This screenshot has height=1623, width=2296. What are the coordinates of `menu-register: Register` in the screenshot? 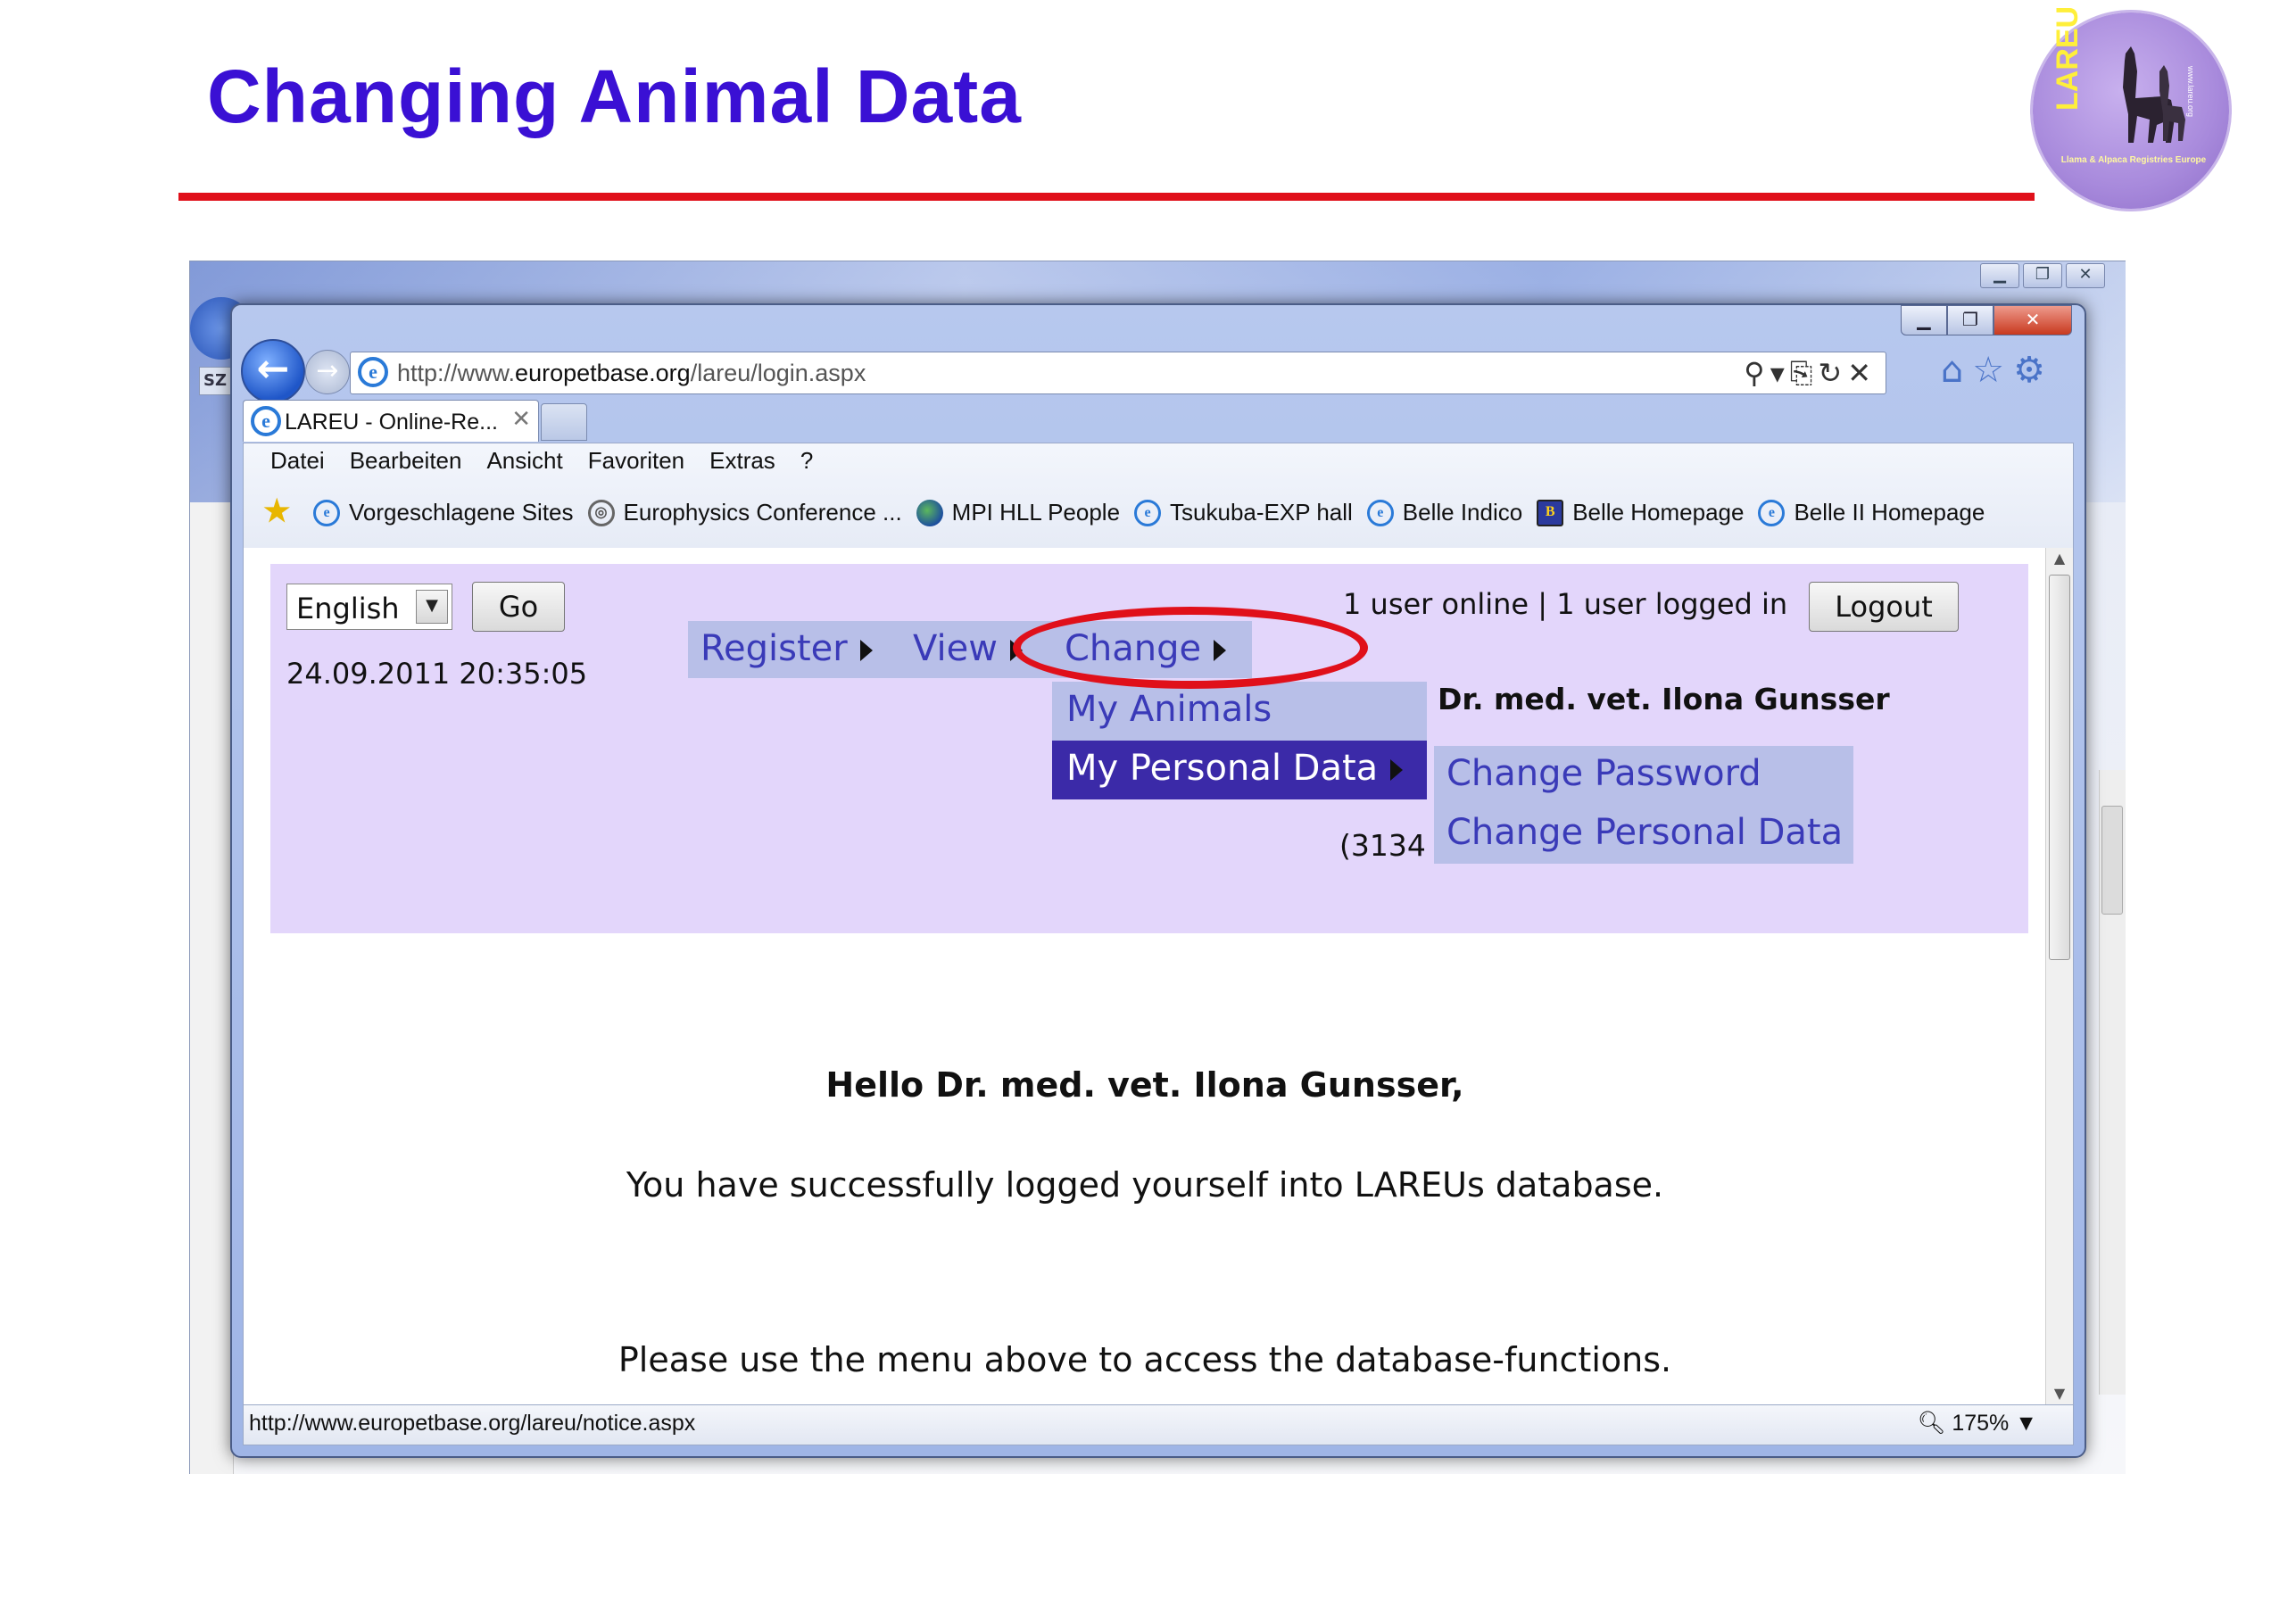 It's located at (786, 648).